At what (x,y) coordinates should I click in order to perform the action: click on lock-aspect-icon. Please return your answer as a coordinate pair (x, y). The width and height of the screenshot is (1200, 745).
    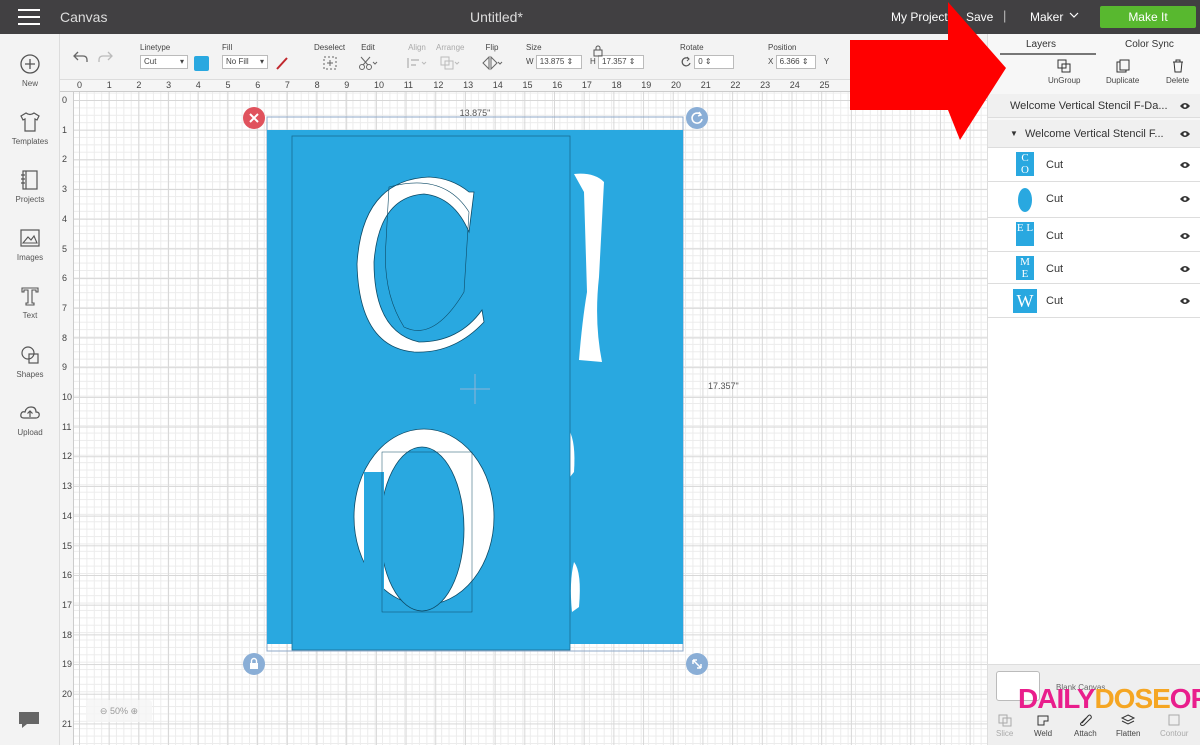
    Looking at the image, I should click on (598, 51).